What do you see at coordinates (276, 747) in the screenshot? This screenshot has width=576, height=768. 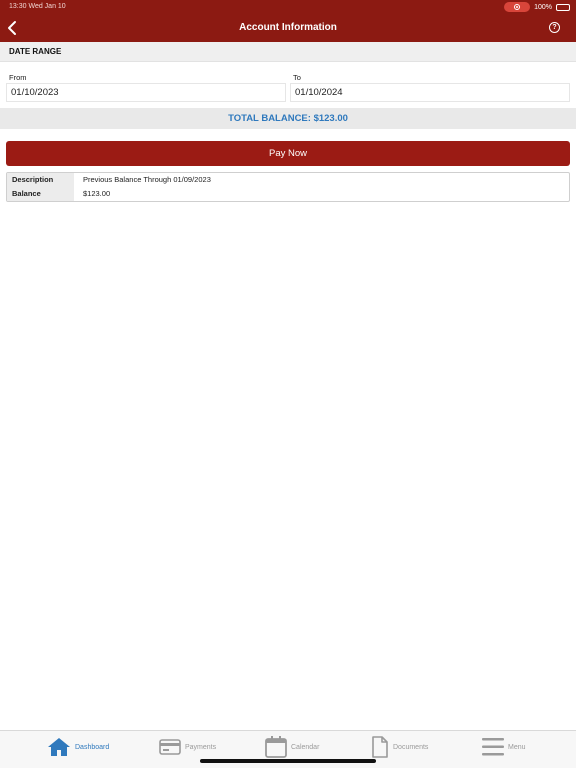 I see `calendar-icon` at bounding box center [276, 747].